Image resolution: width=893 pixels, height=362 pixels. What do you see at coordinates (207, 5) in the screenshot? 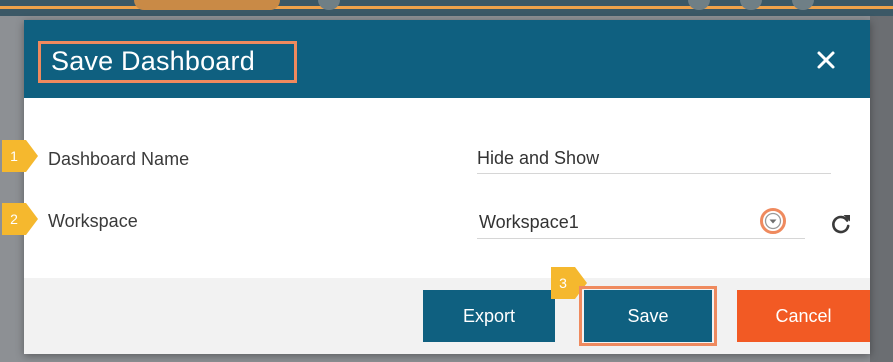
I see `background-tab` at bounding box center [207, 5].